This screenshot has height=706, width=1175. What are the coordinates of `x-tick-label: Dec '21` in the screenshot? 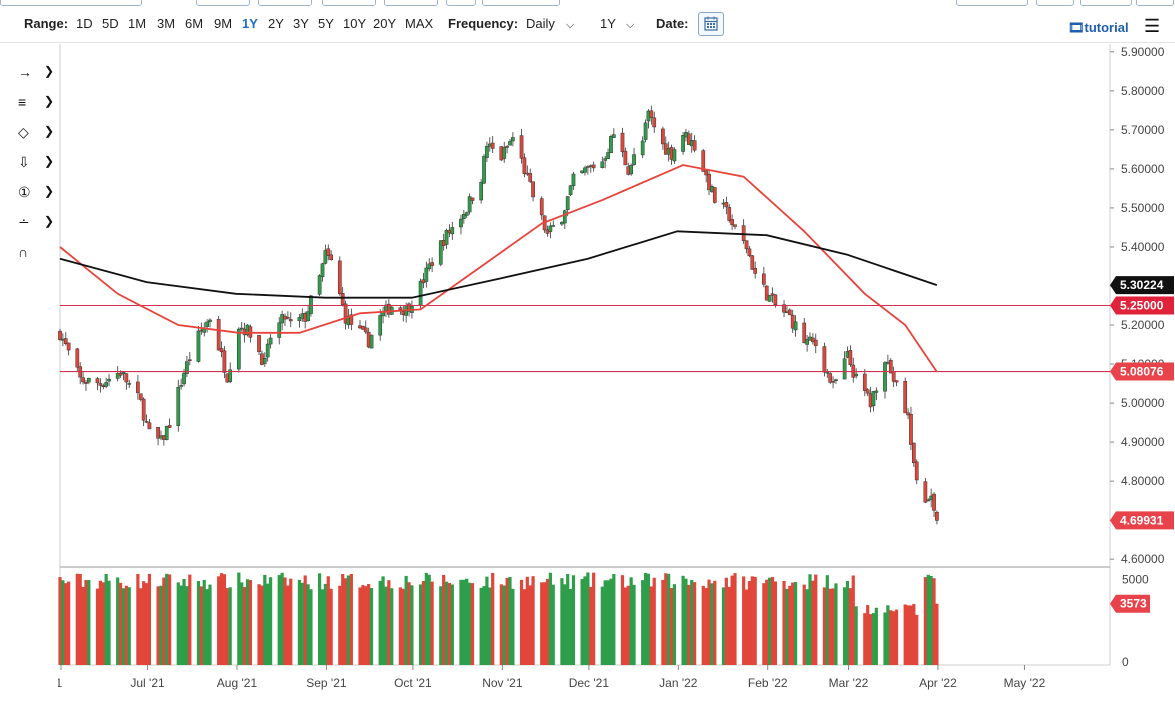 It's located at (589, 683).